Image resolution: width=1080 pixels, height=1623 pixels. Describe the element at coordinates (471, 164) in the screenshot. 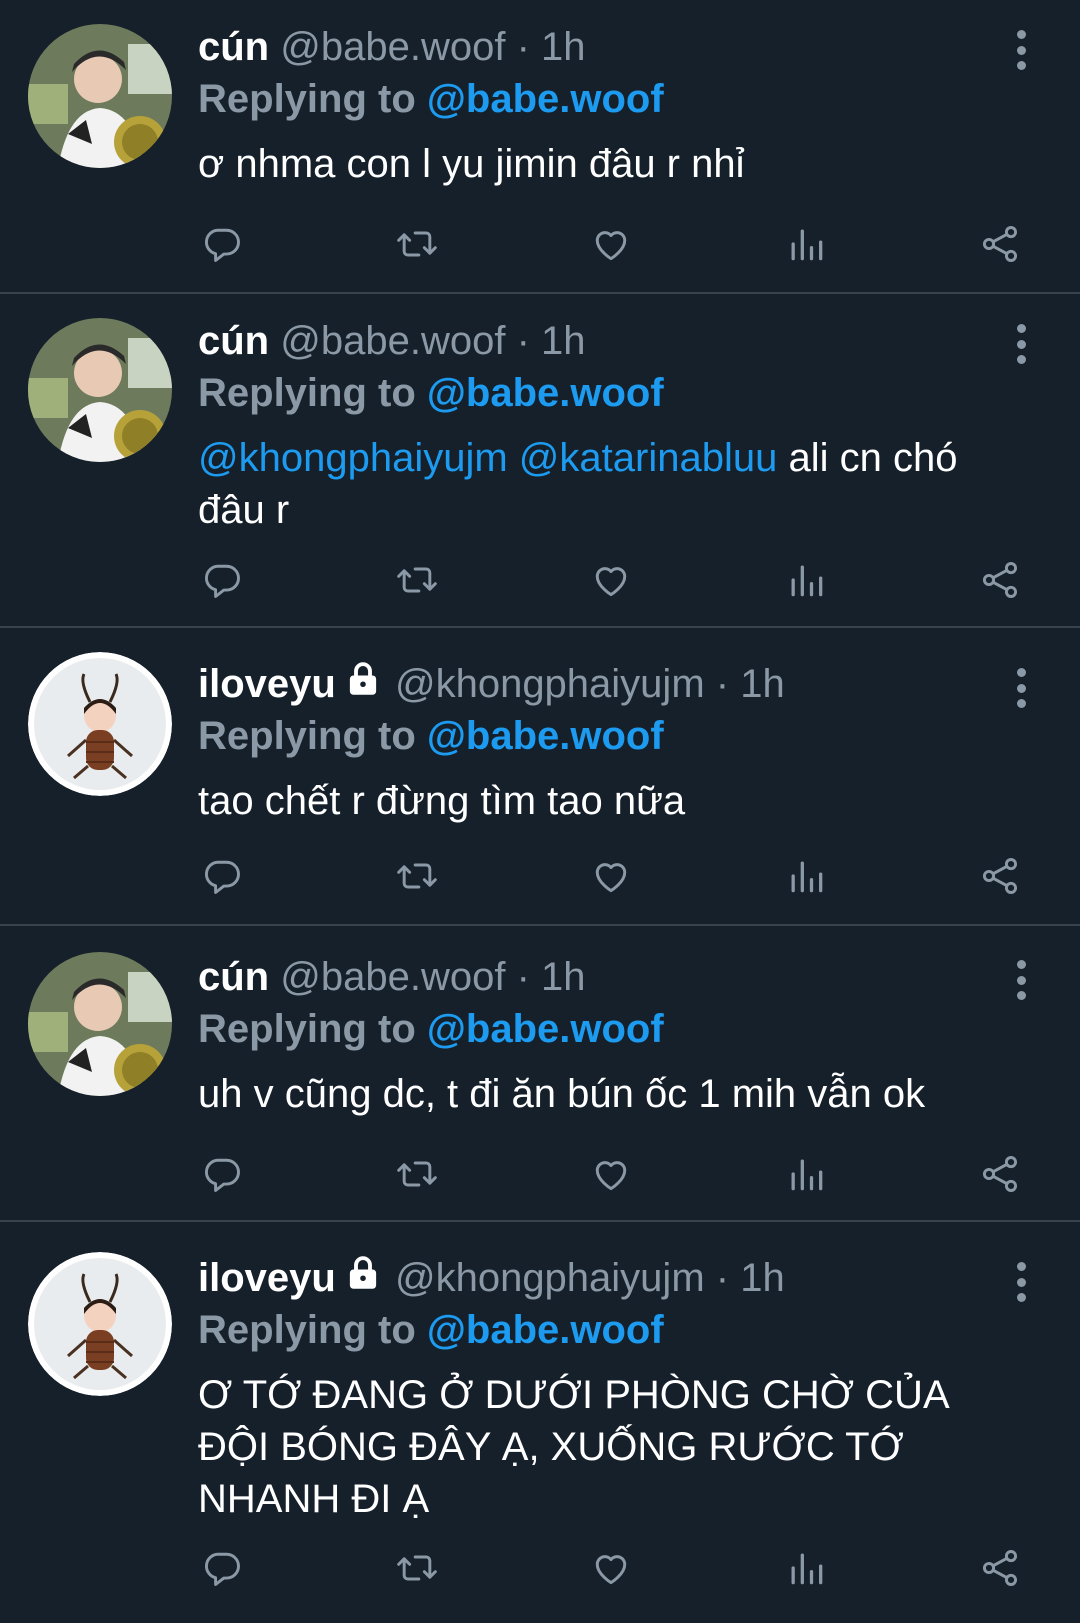

I see `tweet-text-body: ơ nhma con l yu jimin đâu r nhỉ` at that location.